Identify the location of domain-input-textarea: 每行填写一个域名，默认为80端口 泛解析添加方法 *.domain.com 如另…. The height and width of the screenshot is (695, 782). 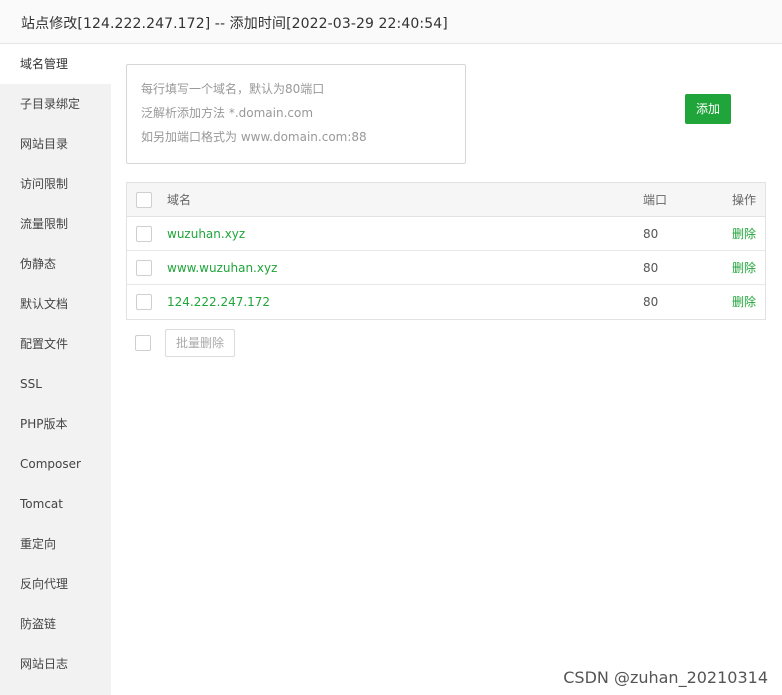
(296, 114).